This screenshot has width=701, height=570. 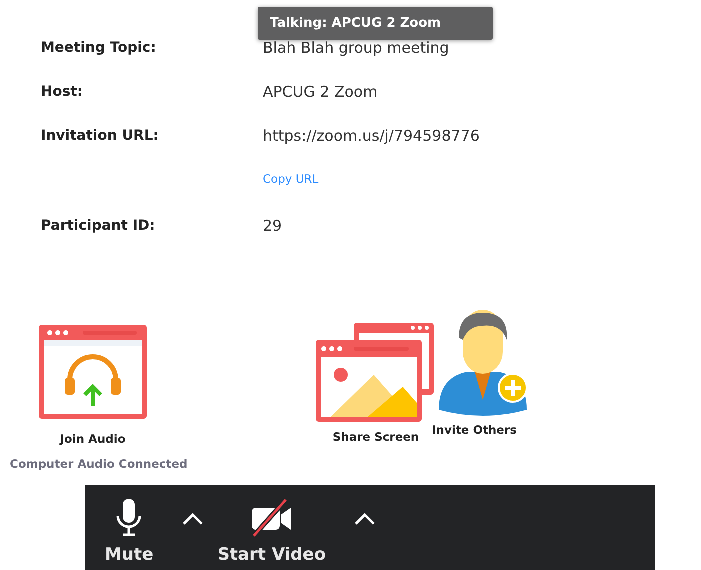 I want to click on talking-tooltip: Talking: APCUG 2 Zoom, so click(x=375, y=23).